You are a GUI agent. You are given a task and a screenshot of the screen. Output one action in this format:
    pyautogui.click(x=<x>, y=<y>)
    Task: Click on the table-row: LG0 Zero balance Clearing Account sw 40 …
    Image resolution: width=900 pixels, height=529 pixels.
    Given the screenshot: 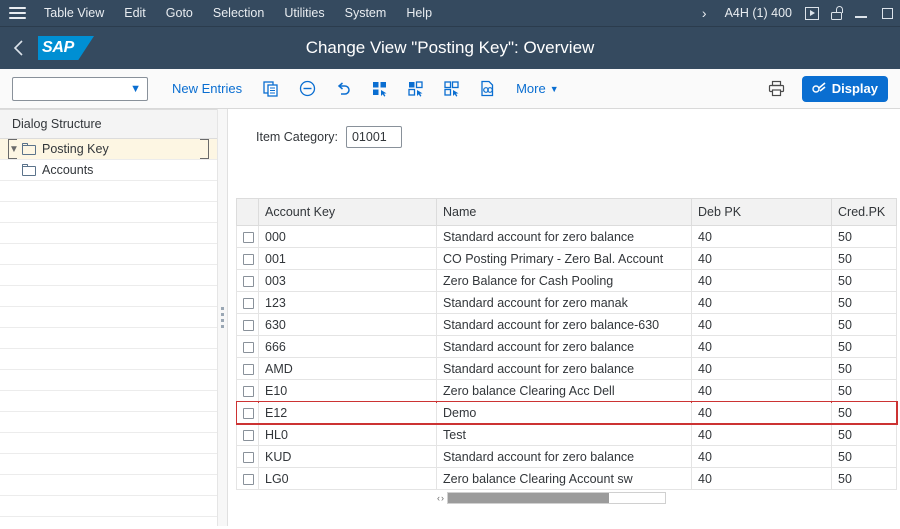 What is the action you would take?
    pyautogui.click(x=566, y=478)
    